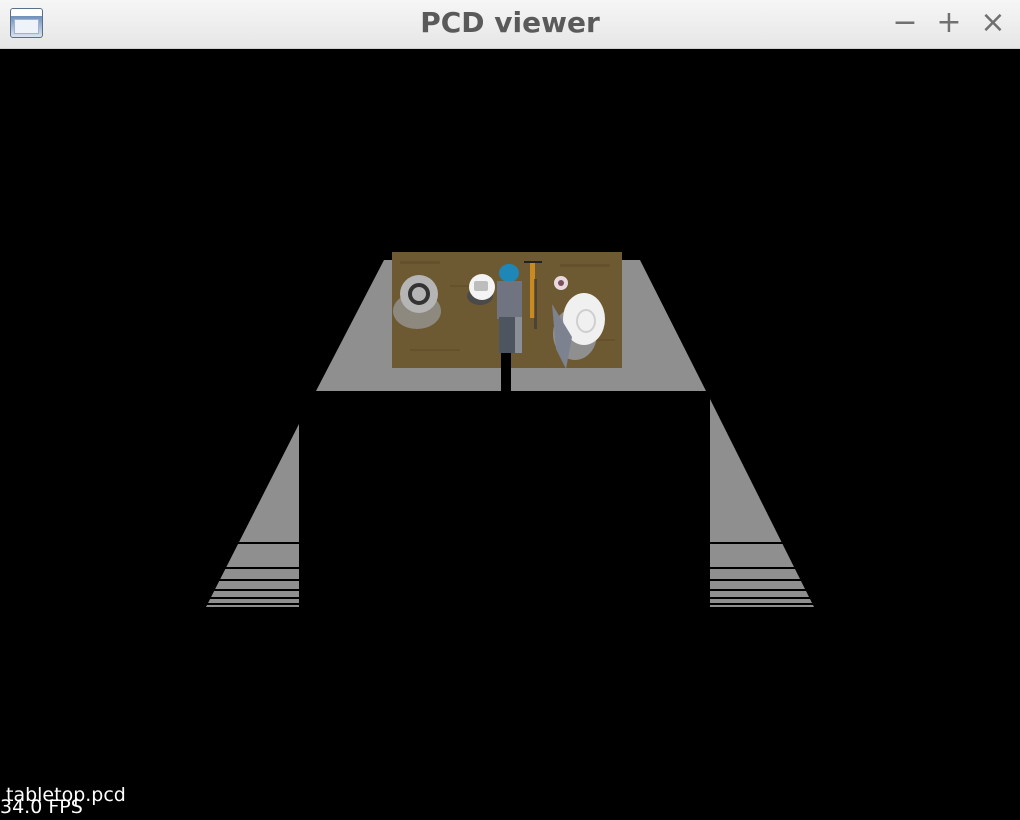 Image resolution: width=1020 pixels, height=820 pixels. I want to click on object-stick-shadow, so click(535, 304).